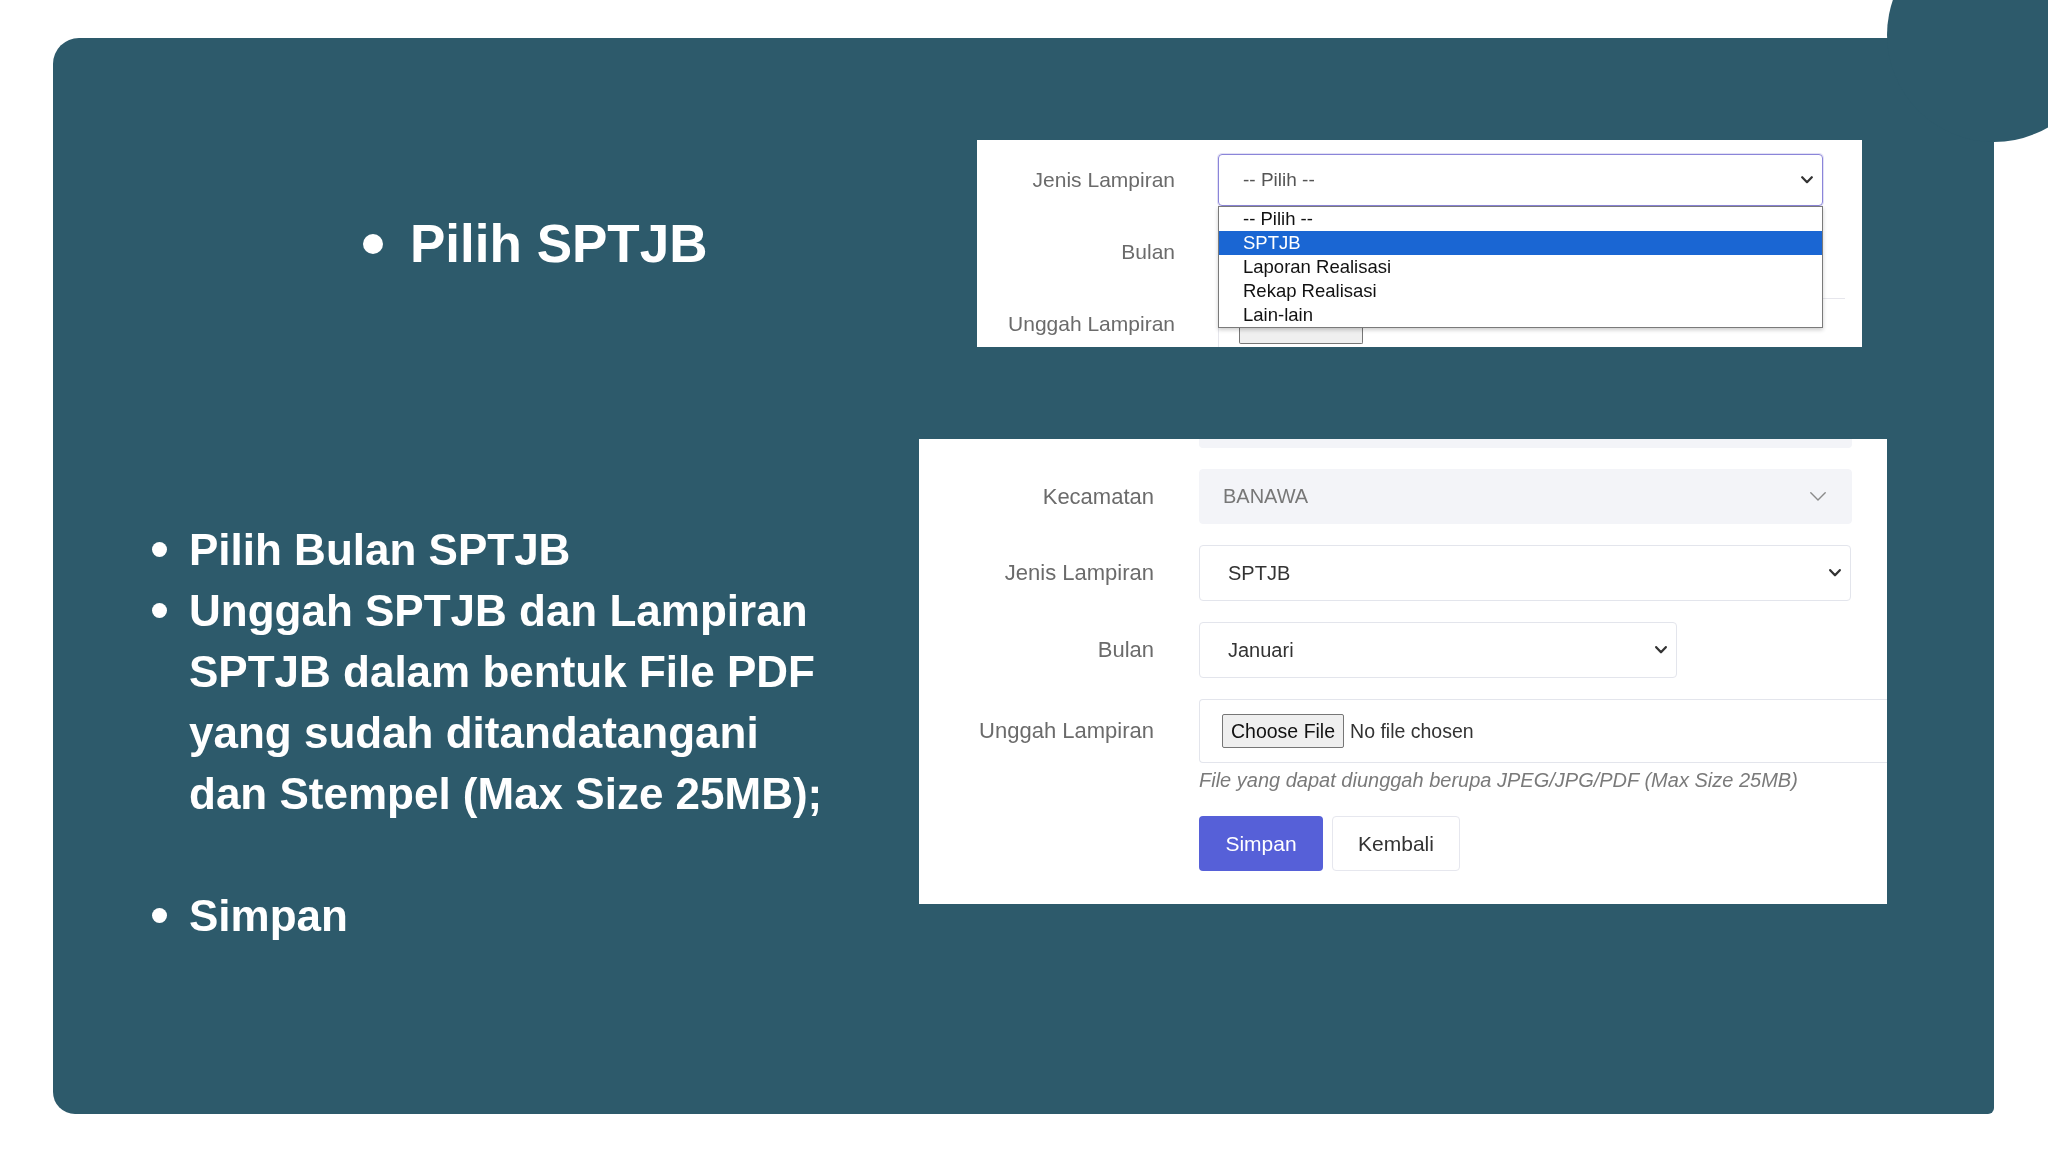 The height and width of the screenshot is (1152, 2048). Describe the element at coordinates (1261, 843) in the screenshot. I see `submit-button: Simpan` at that location.